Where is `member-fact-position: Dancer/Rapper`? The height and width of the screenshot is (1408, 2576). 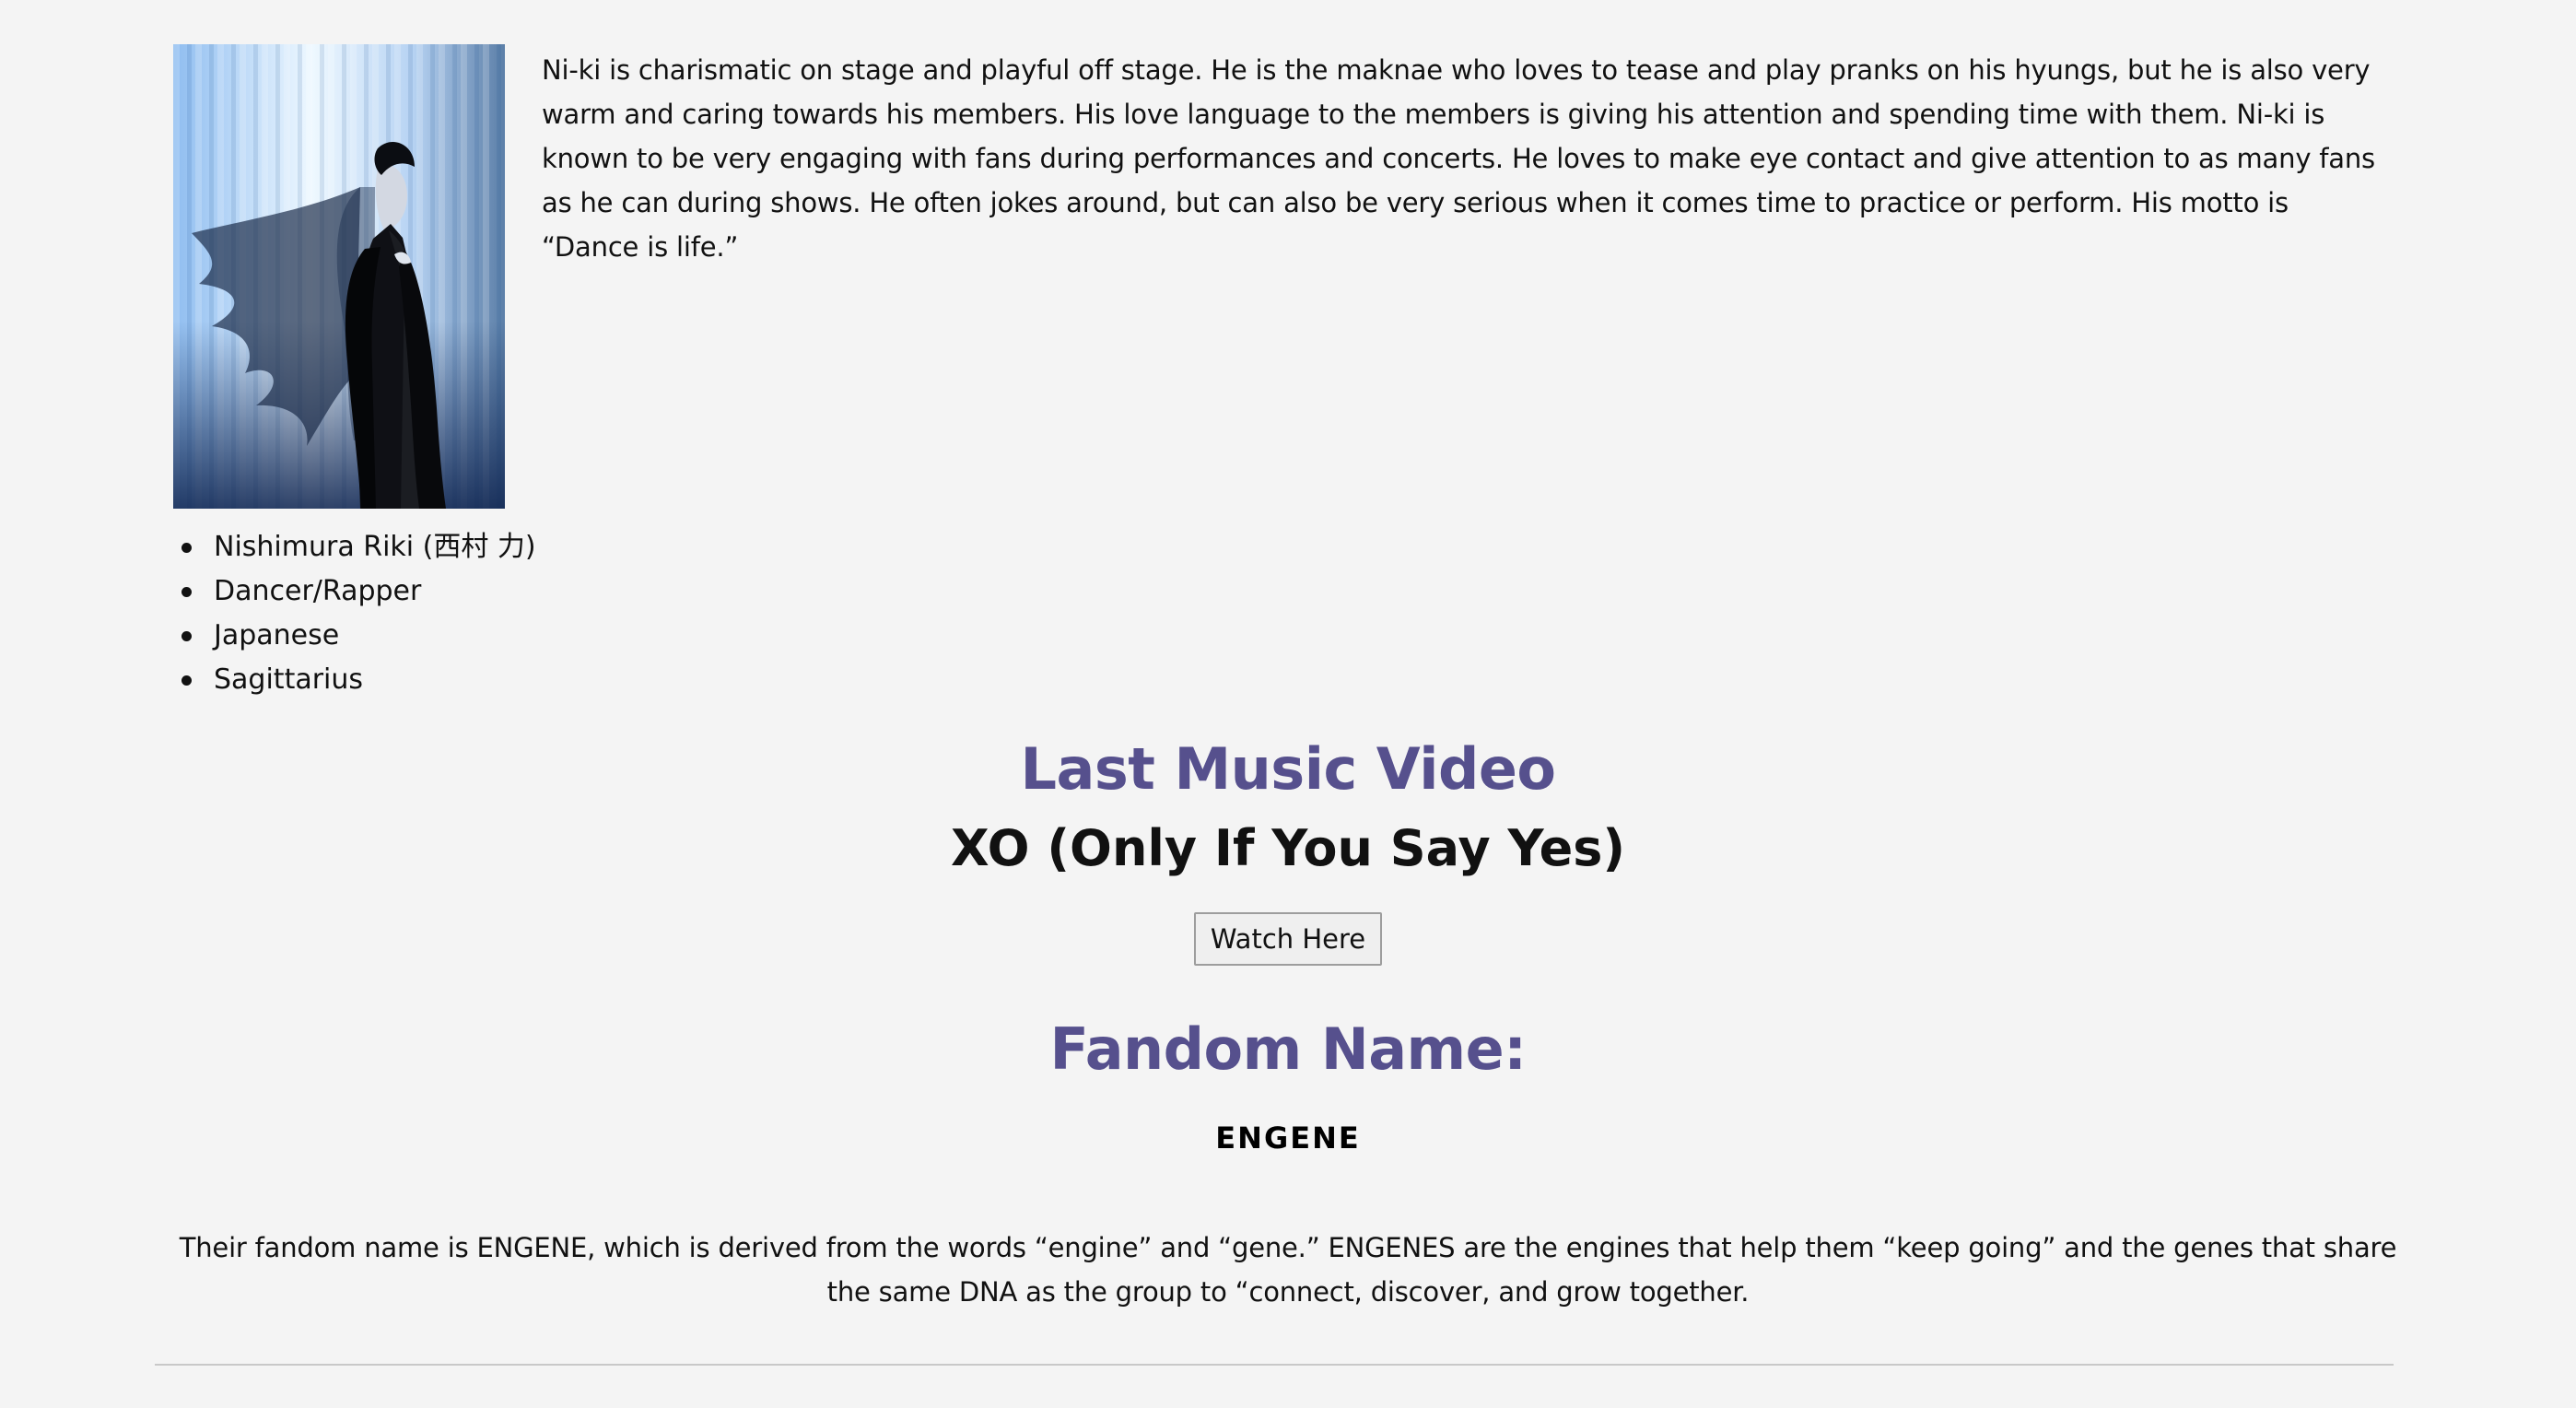 member-fact-position: Dancer/Rapper is located at coordinates (495, 591).